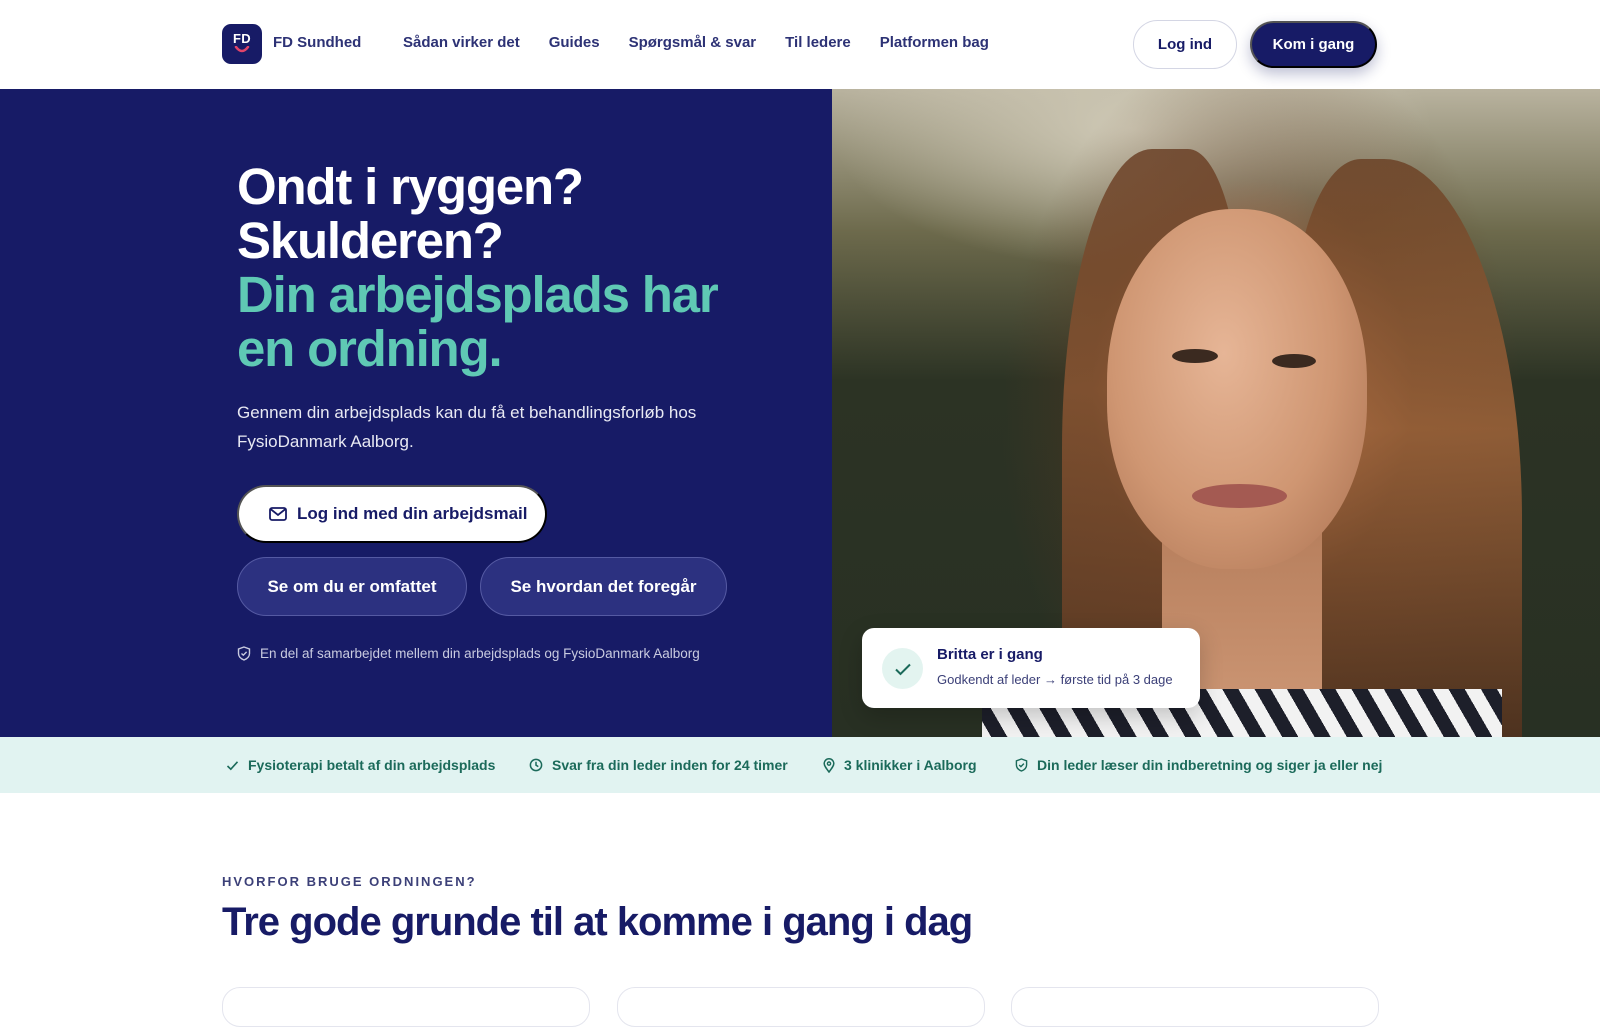 This screenshot has height=1027, width=1600. What do you see at coordinates (412, 513) in the screenshot?
I see `login-with-work-email-label: Log ind med din arbejdsmail` at bounding box center [412, 513].